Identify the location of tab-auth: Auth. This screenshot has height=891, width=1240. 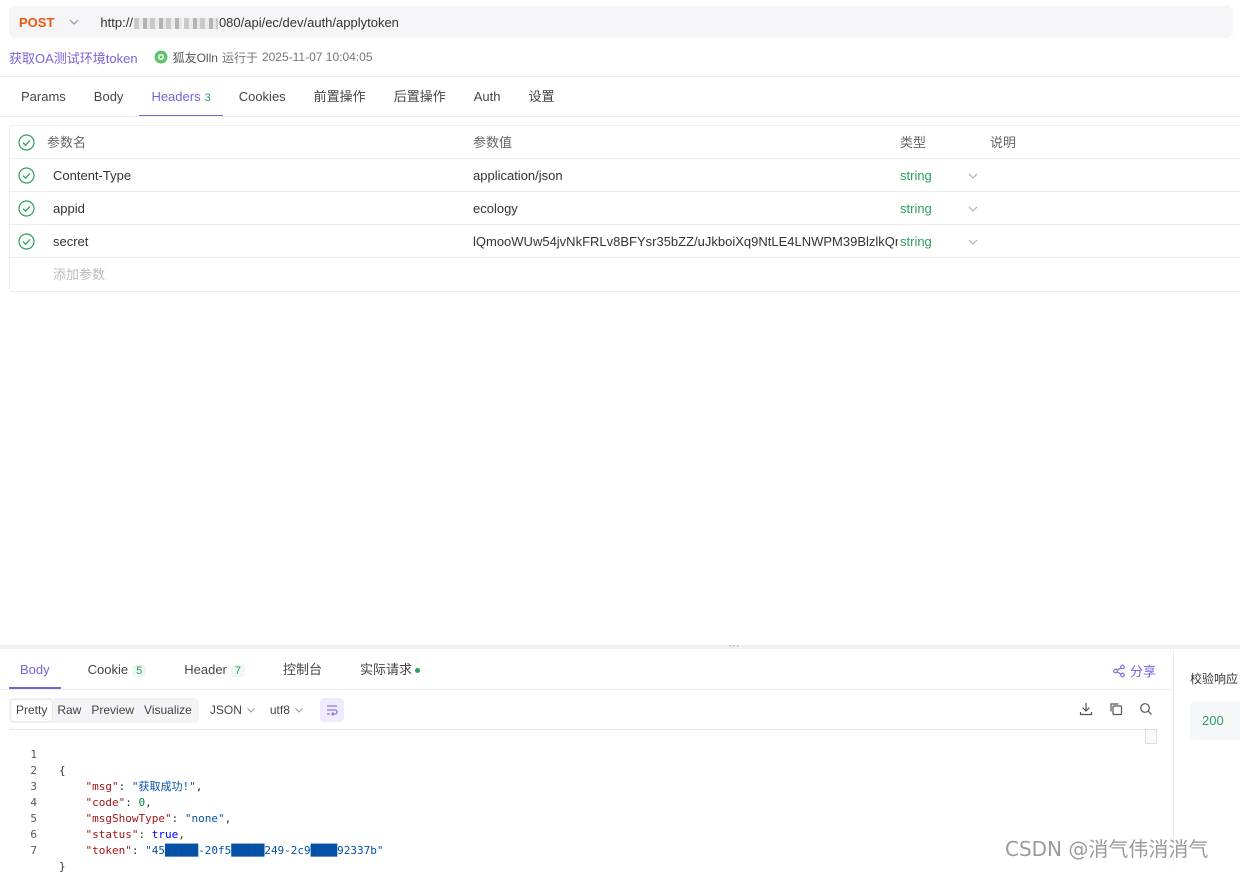
(487, 98).